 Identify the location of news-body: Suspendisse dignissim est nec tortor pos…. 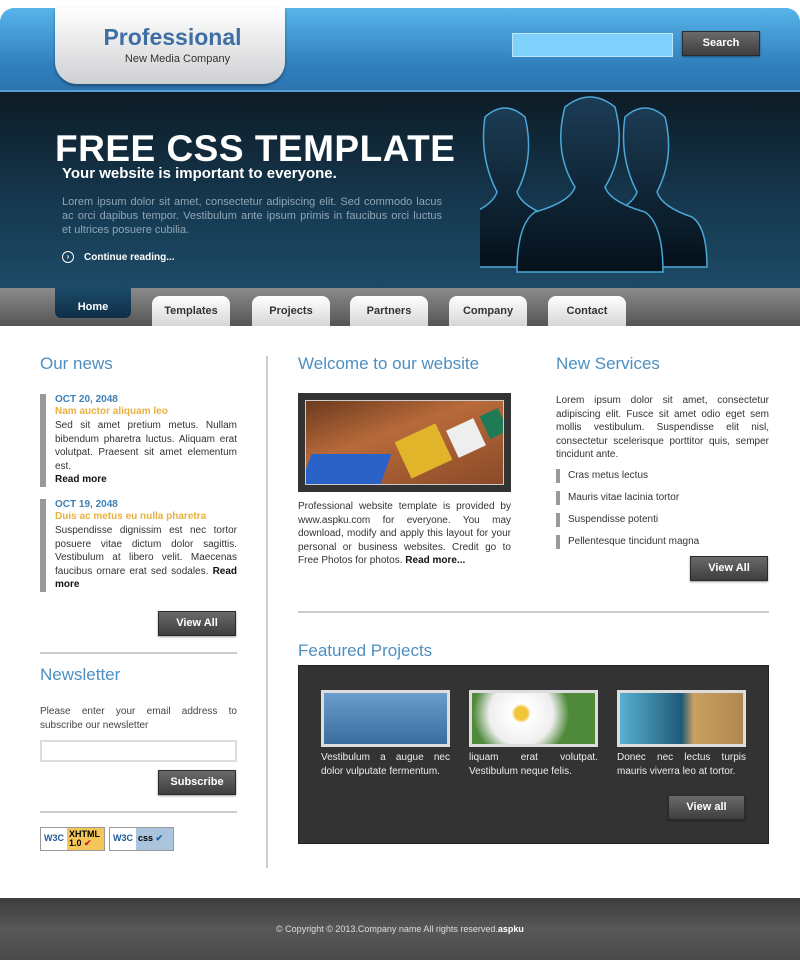
(146, 551).